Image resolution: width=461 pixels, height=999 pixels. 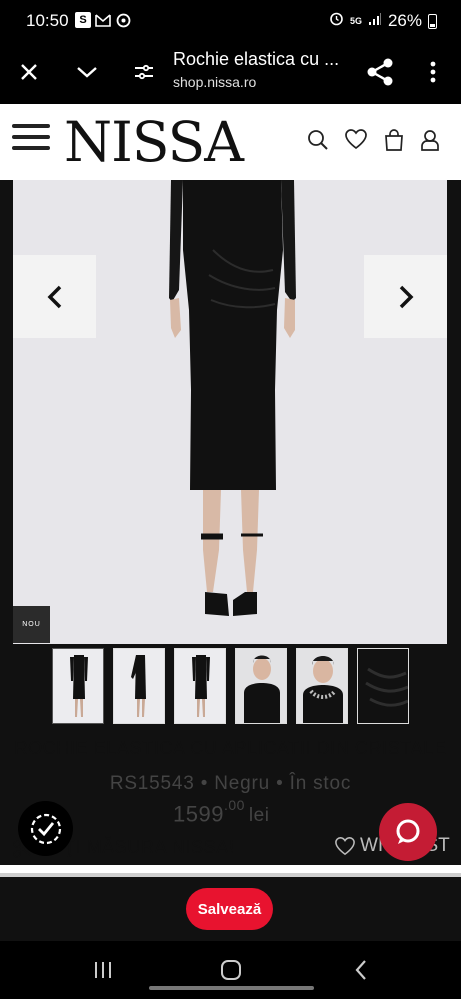 What do you see at coordinates (383, 21) in the screenshot?
I see `status-right: 5G 26%` at bounding box center [383, 21].